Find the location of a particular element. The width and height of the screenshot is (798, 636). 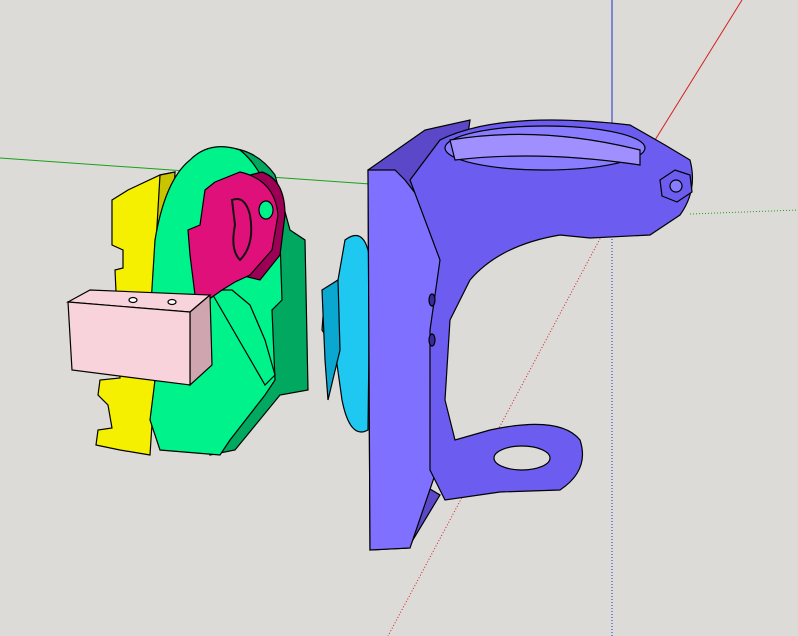

bracket-bottom-hole is located at coordinates (522, 458).